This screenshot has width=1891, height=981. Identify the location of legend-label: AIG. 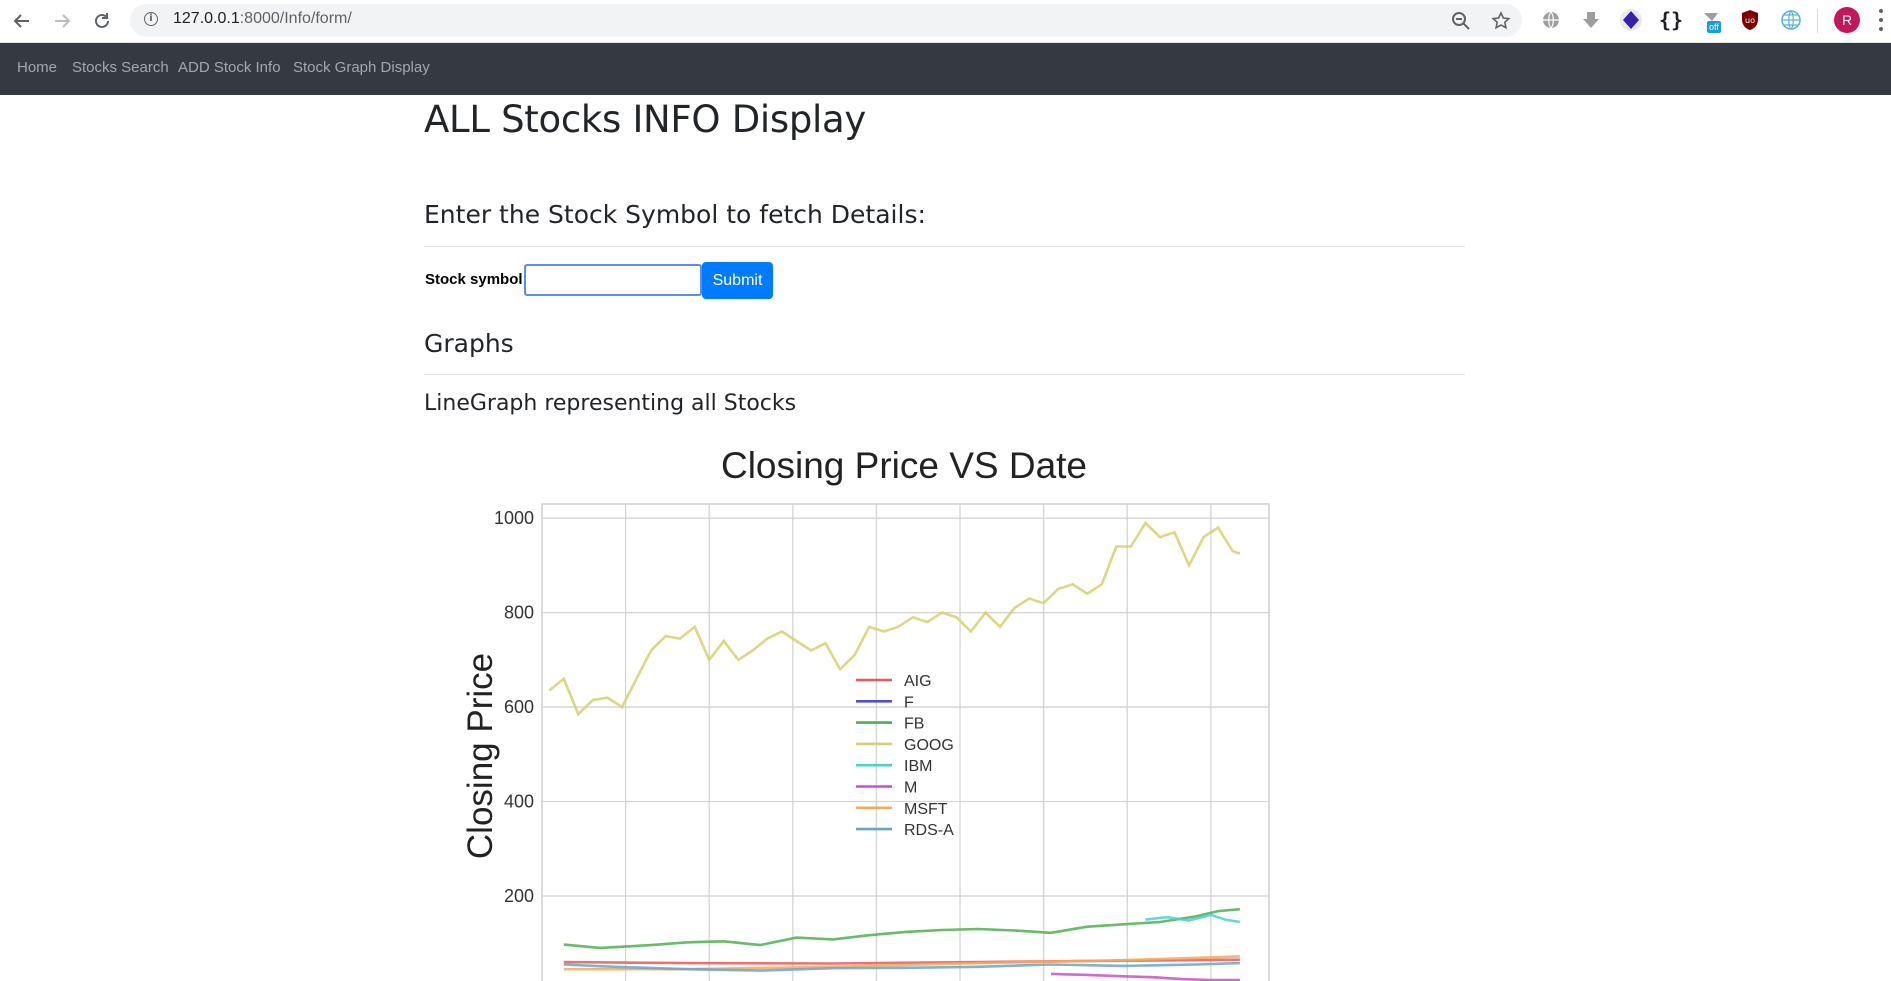
(918, 681).